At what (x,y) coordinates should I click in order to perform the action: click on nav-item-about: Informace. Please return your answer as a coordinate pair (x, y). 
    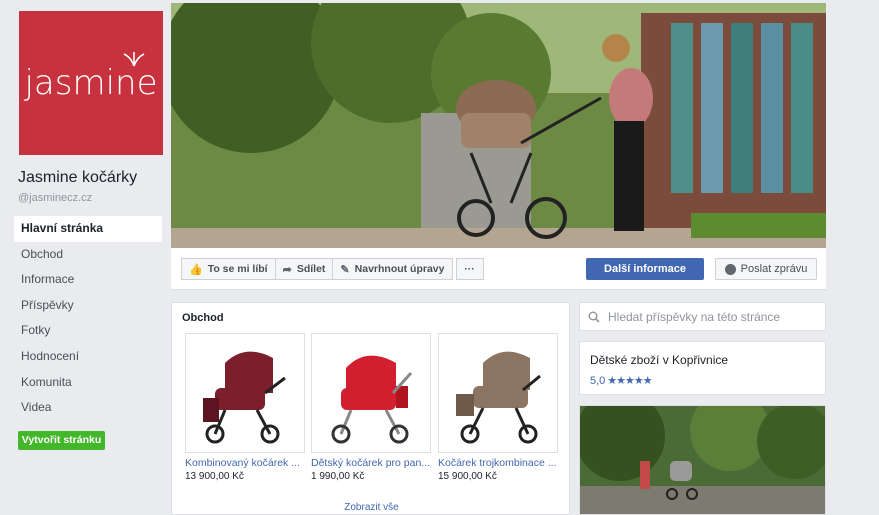
    Looking at the image, I should click on (88, 280).